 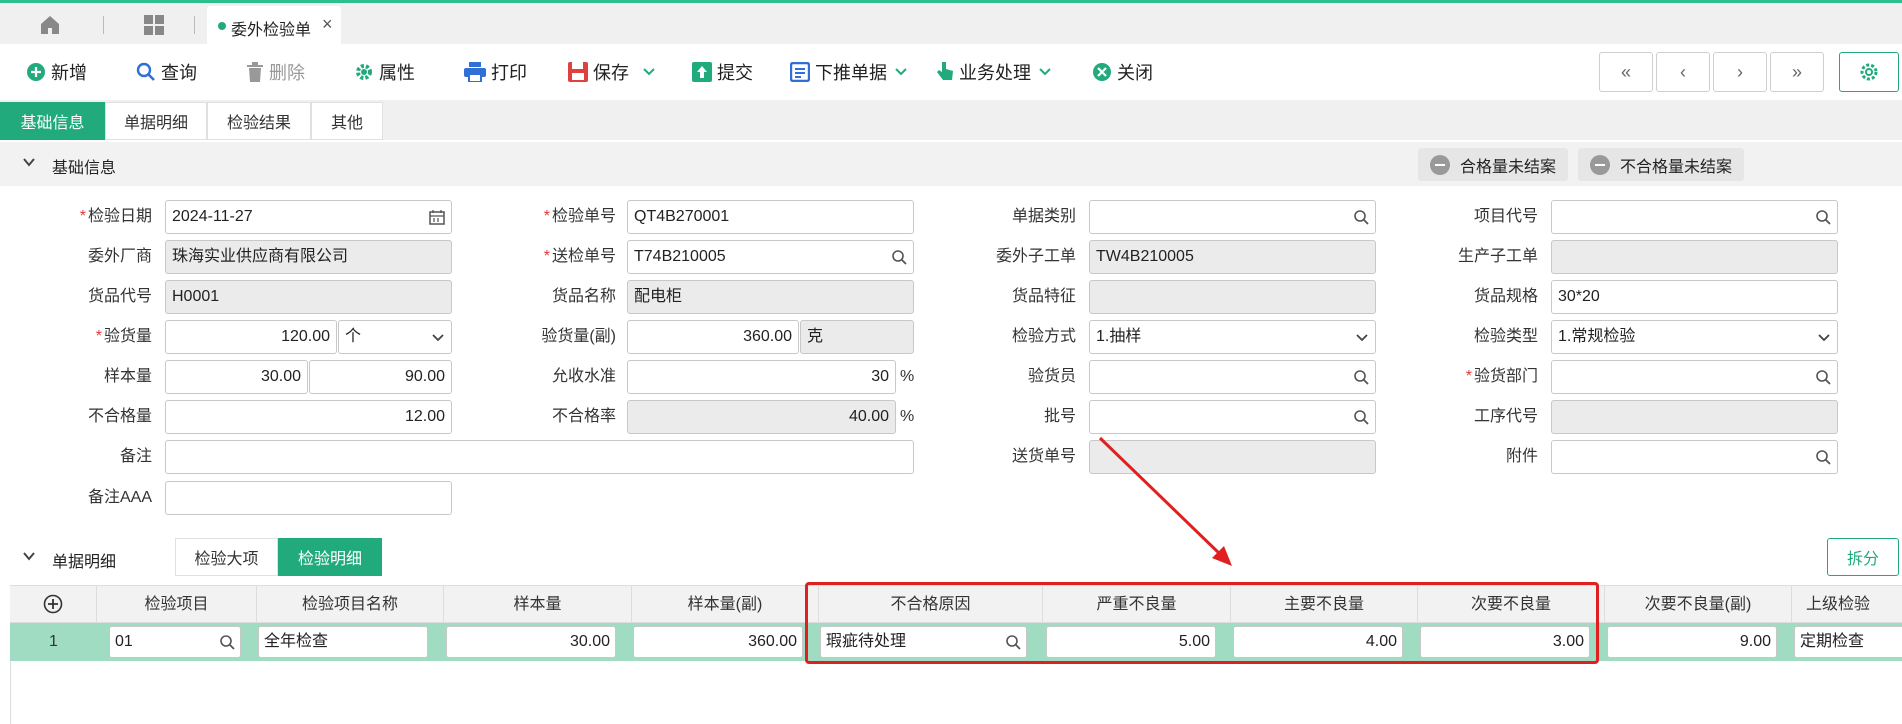 I want to click on annotation-arrow, so click(x=1165, y=501).